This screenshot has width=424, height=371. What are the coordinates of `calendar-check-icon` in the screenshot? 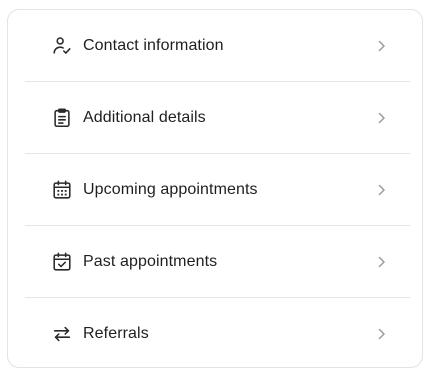 It's located at (62, 262).